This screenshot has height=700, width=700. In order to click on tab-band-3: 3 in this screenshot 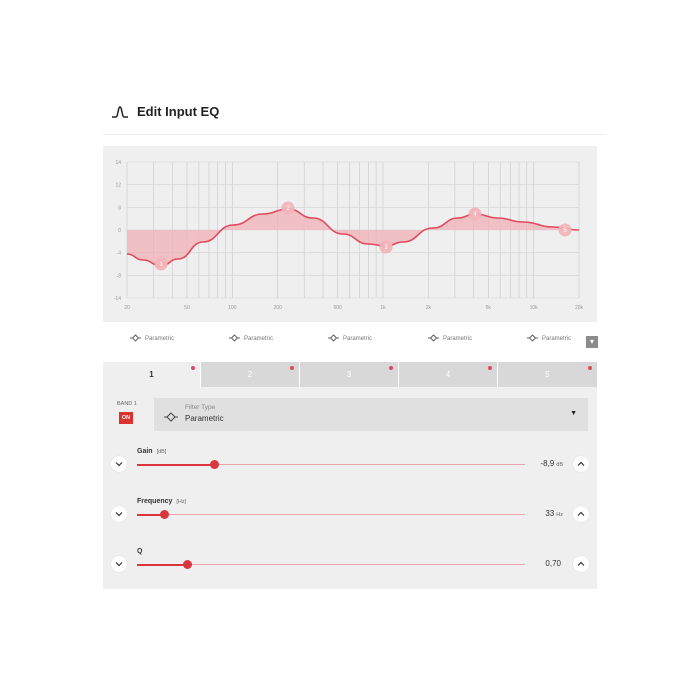, I will do `click(349, 374)`.